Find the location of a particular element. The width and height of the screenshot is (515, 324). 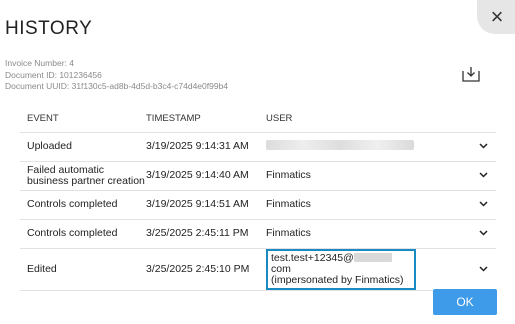

dialog-title: HISTORY is located at coordinates (49, 28).